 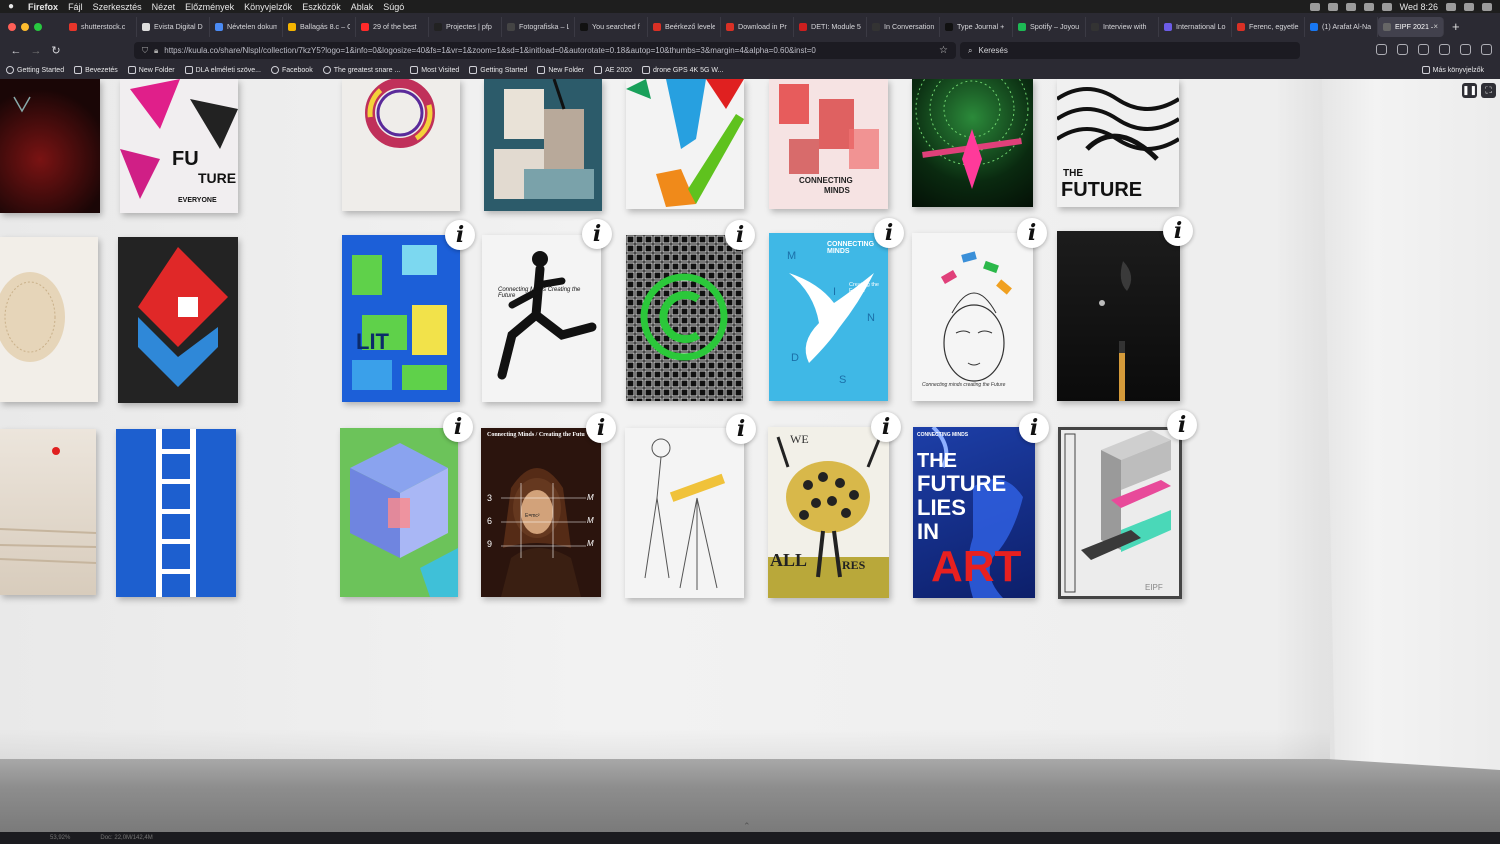 I want to click on menu-edit: Szerkesztés, so click(x=117, y=7).